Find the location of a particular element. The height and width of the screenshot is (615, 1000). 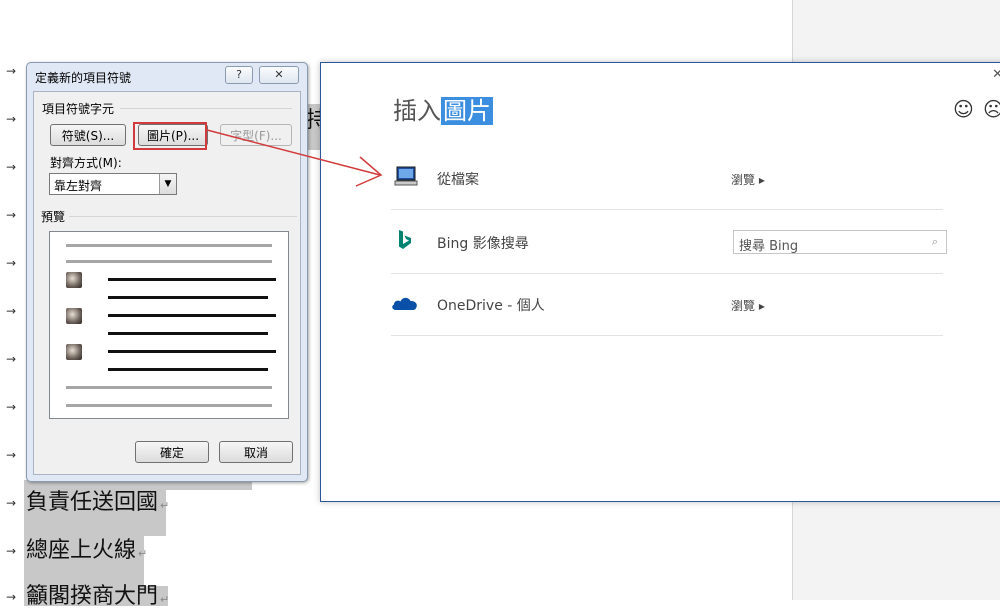

frown-icon: ☹ is located at coordinates (991, 109).